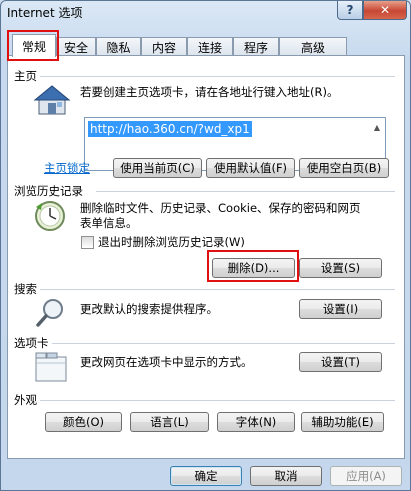 This screenshot has width=411, height=491. I want to click on tab-security: 安全, so click(76, 46).